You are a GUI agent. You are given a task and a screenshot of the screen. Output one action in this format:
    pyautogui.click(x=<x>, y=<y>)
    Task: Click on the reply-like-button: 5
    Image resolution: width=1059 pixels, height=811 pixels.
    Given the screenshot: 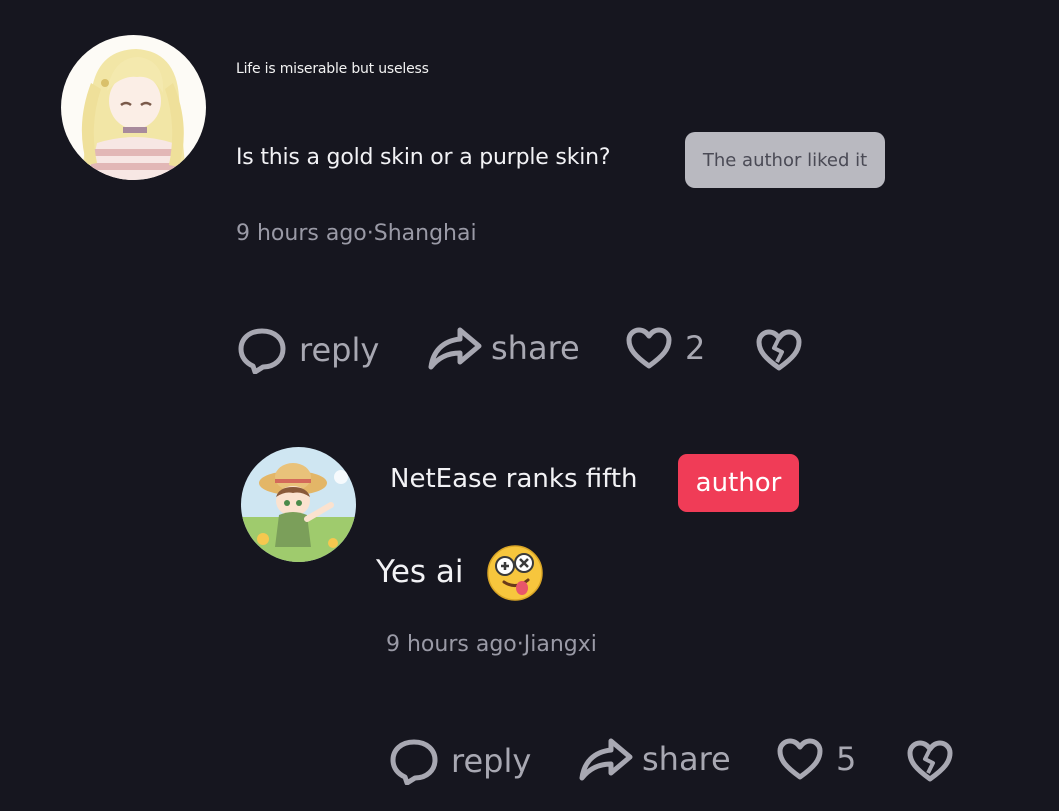 What is the action you would take?
    pyautogui.click(x=816, y=759)
    